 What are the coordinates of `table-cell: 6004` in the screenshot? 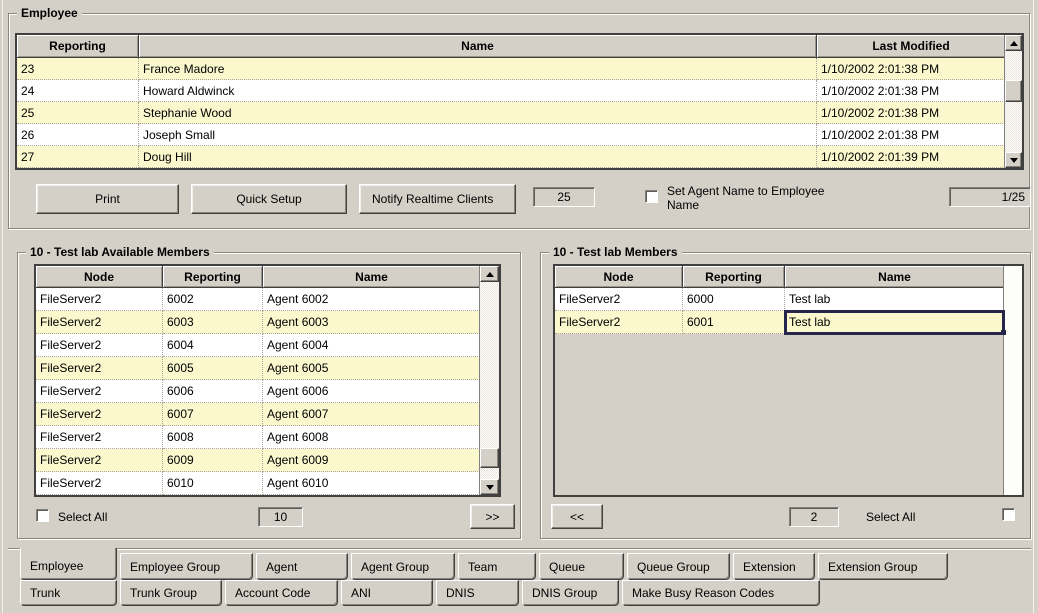 It's located at (213, 345).